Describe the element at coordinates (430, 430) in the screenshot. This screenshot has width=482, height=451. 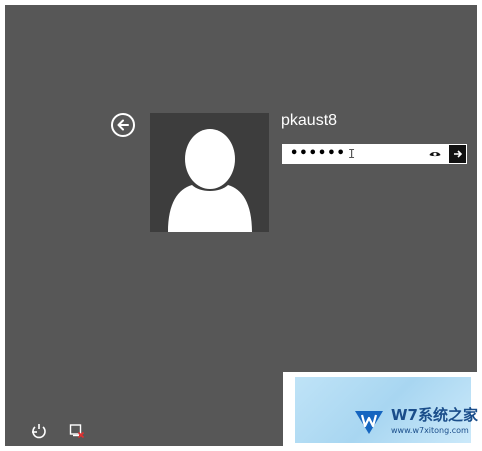
I see `watermark-url: www.w7xitong.com` at that location.